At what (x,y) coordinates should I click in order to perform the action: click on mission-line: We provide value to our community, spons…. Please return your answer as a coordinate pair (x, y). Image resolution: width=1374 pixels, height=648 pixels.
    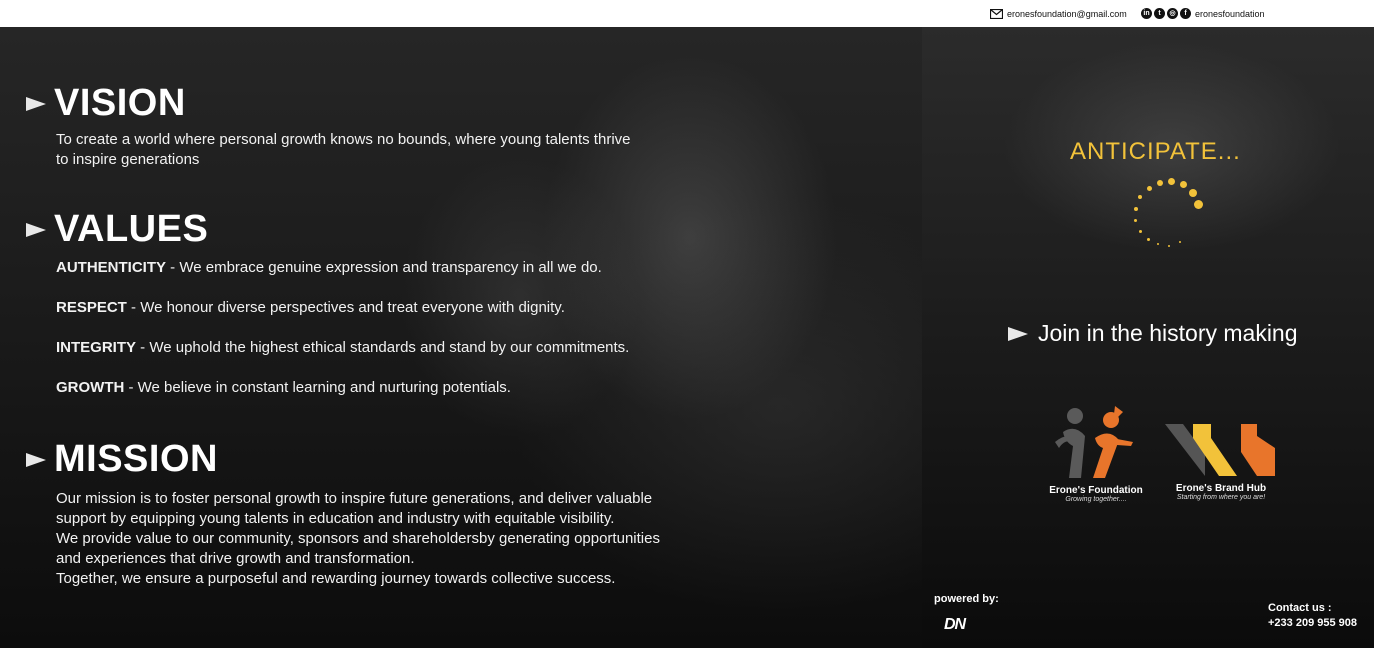
    Looking at the image, I should click on (358, 538).